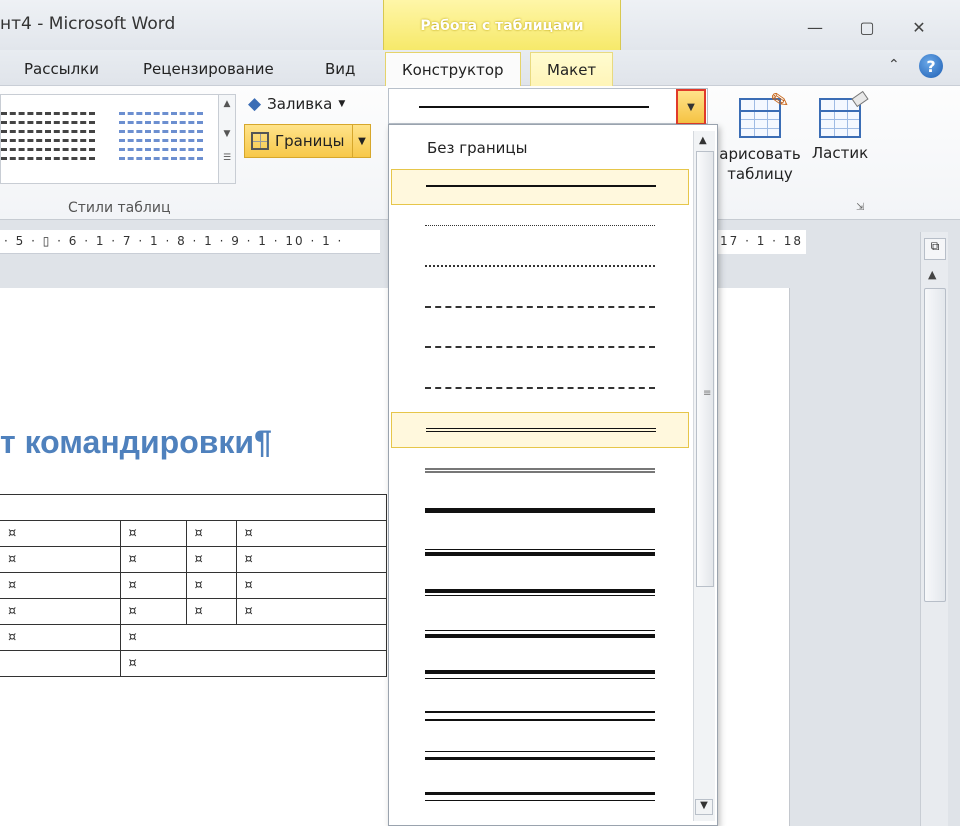  Describe the element at coordinates (61, 69) in the screenshot. I see `tab-mailings: Рассылки` at that location.